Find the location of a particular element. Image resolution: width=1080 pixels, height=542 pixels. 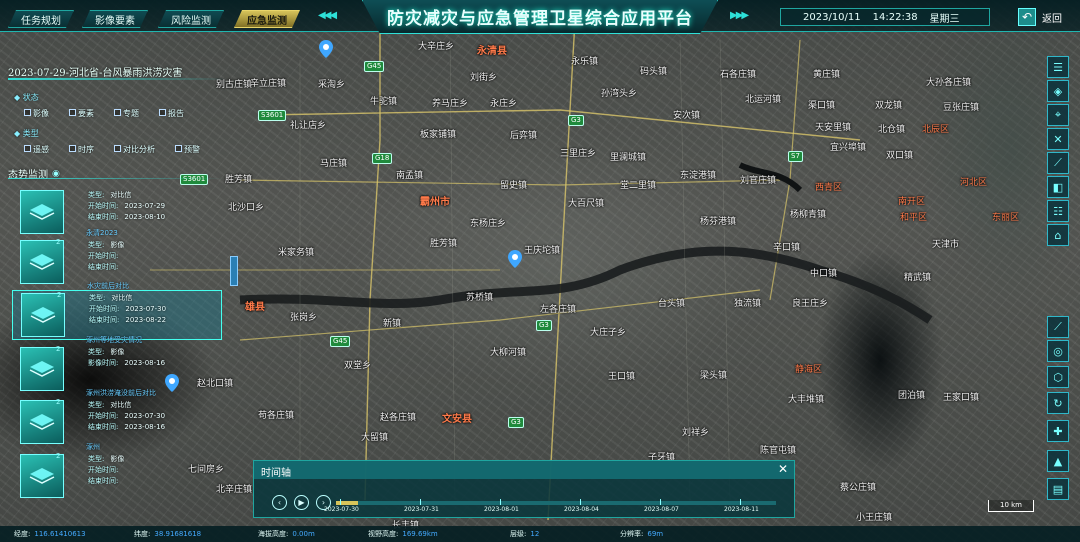

altitude-readout: 海拔高度: 0.00m is located at coordinates (286, 534).